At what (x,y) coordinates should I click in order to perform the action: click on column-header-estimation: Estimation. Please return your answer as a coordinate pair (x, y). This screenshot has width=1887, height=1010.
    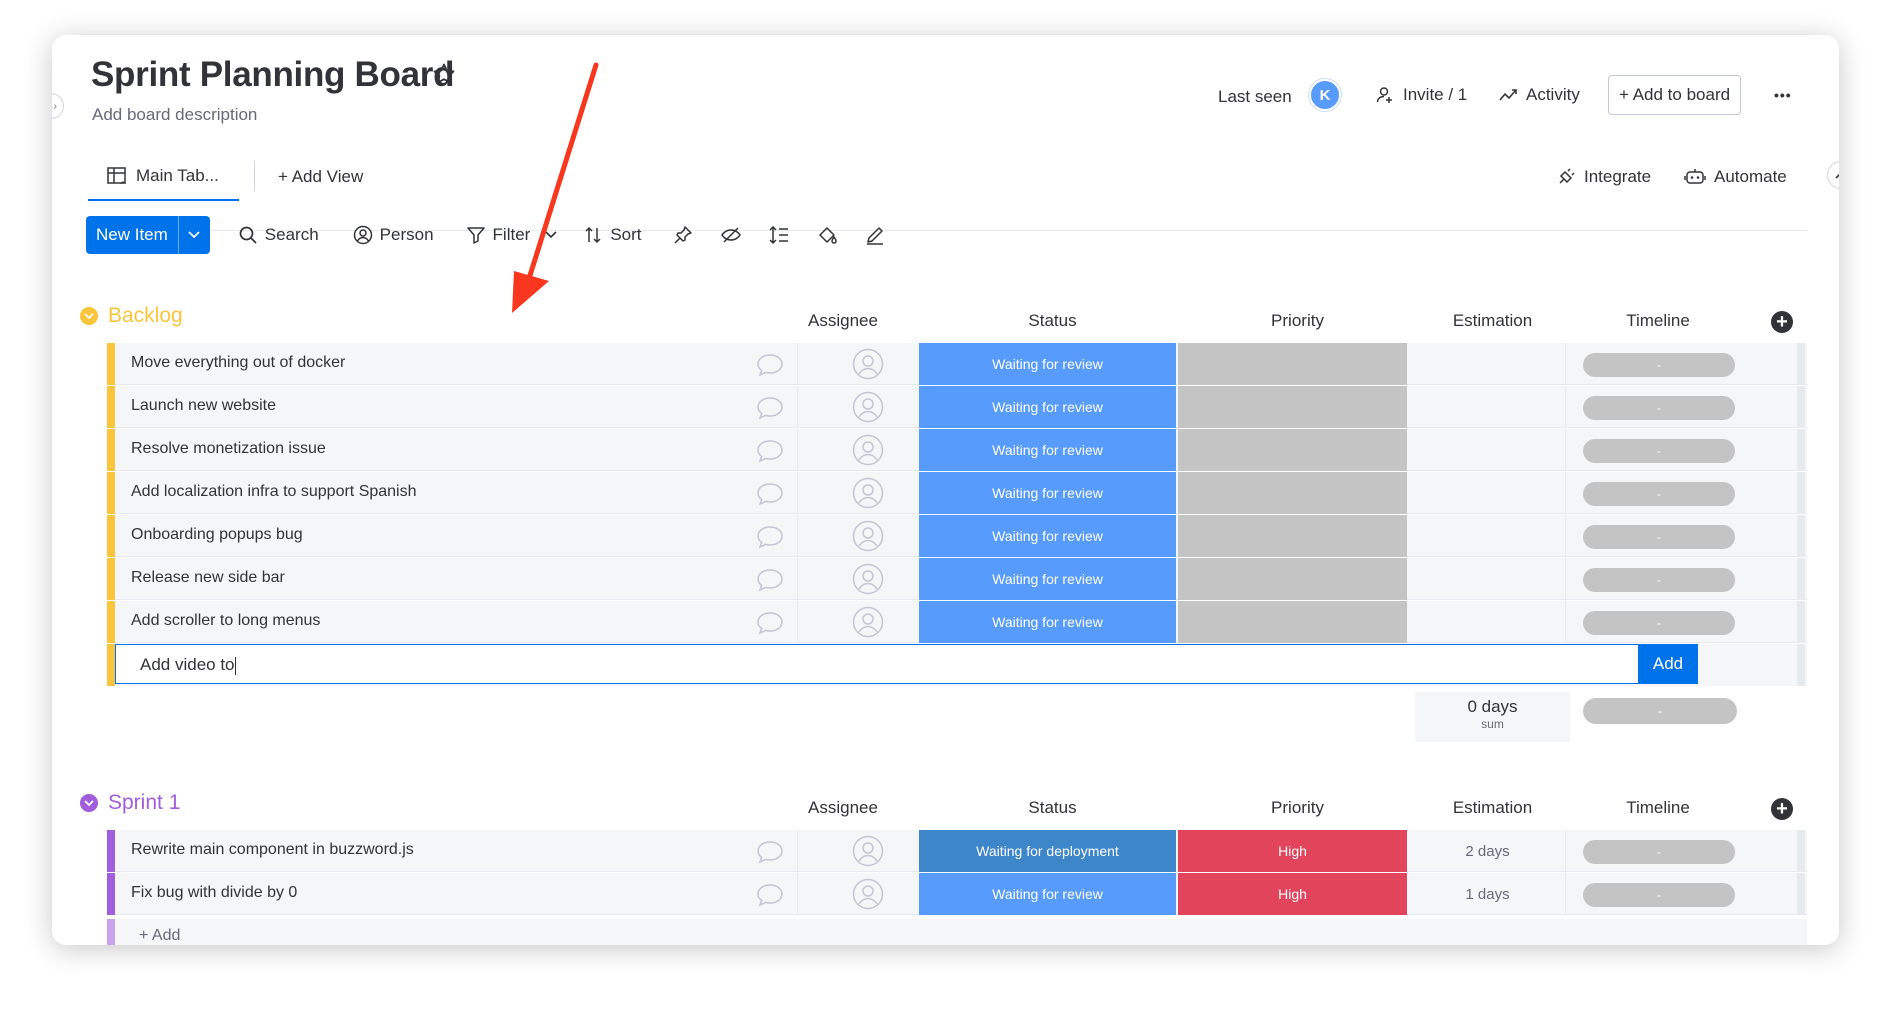
    Looking at the image, I should click on (1492, 321).